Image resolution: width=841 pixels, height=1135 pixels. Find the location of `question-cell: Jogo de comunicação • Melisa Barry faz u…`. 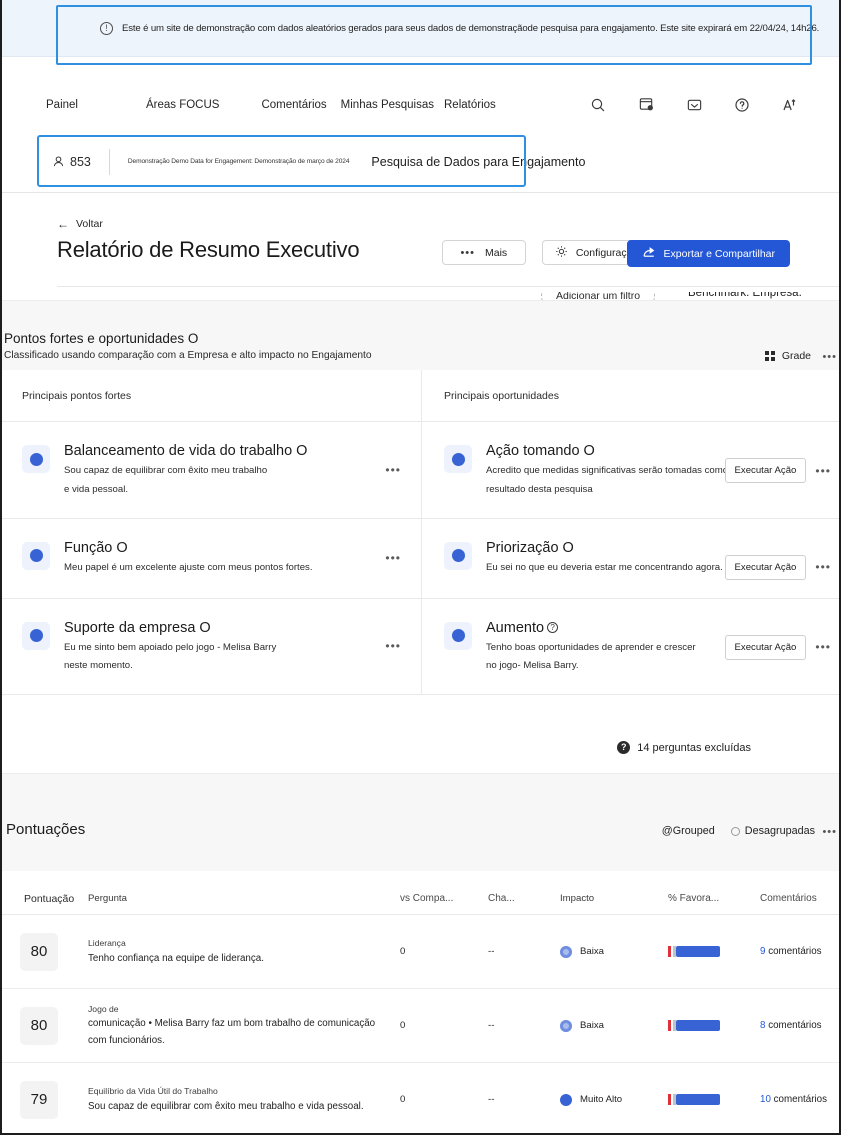

question-cell: Jogo de comunicação • Melisa Barry faz u… is located at coordinates (244, 1025).